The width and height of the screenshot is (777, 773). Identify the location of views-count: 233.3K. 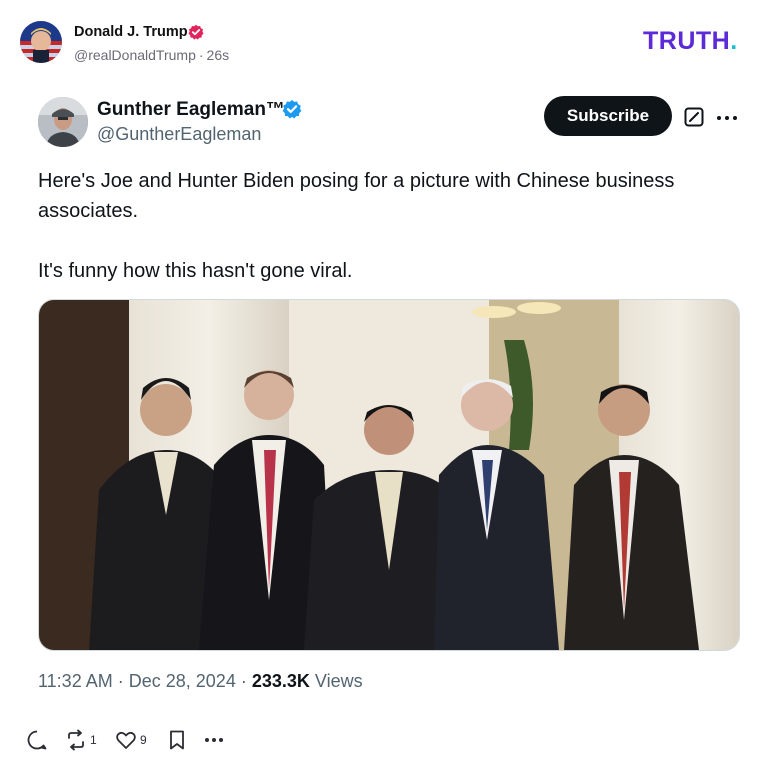
(280, 681).